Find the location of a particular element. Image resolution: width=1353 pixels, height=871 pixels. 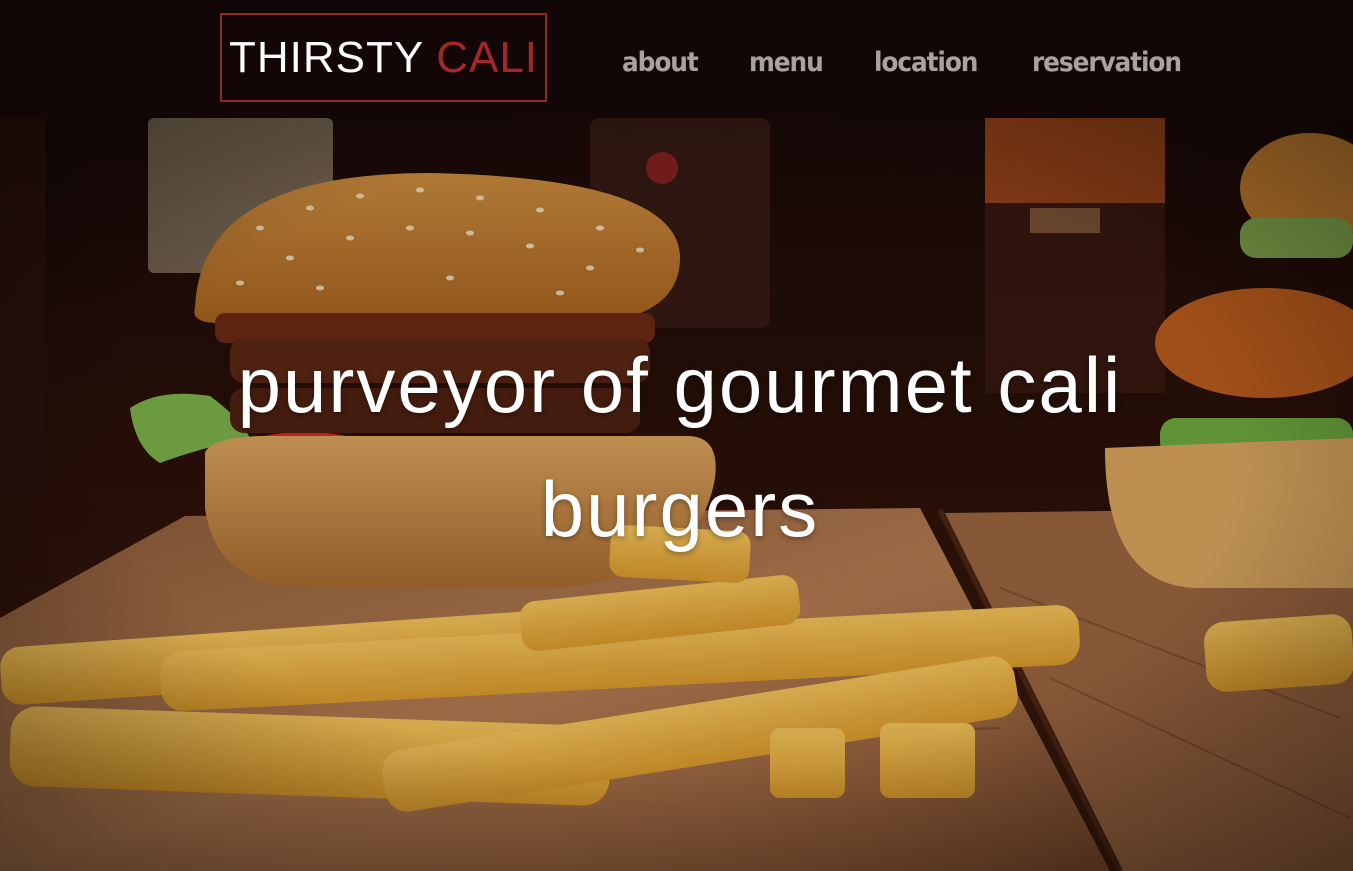

site-logo: THIRSTY CALI is located at coordinates (383, 57).